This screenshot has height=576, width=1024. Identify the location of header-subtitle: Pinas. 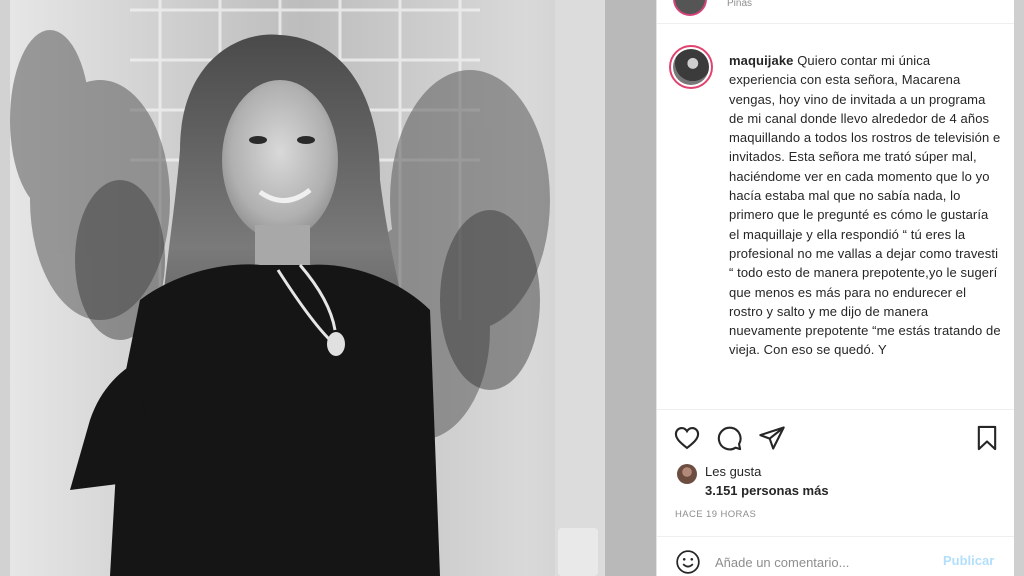
(740, 4).